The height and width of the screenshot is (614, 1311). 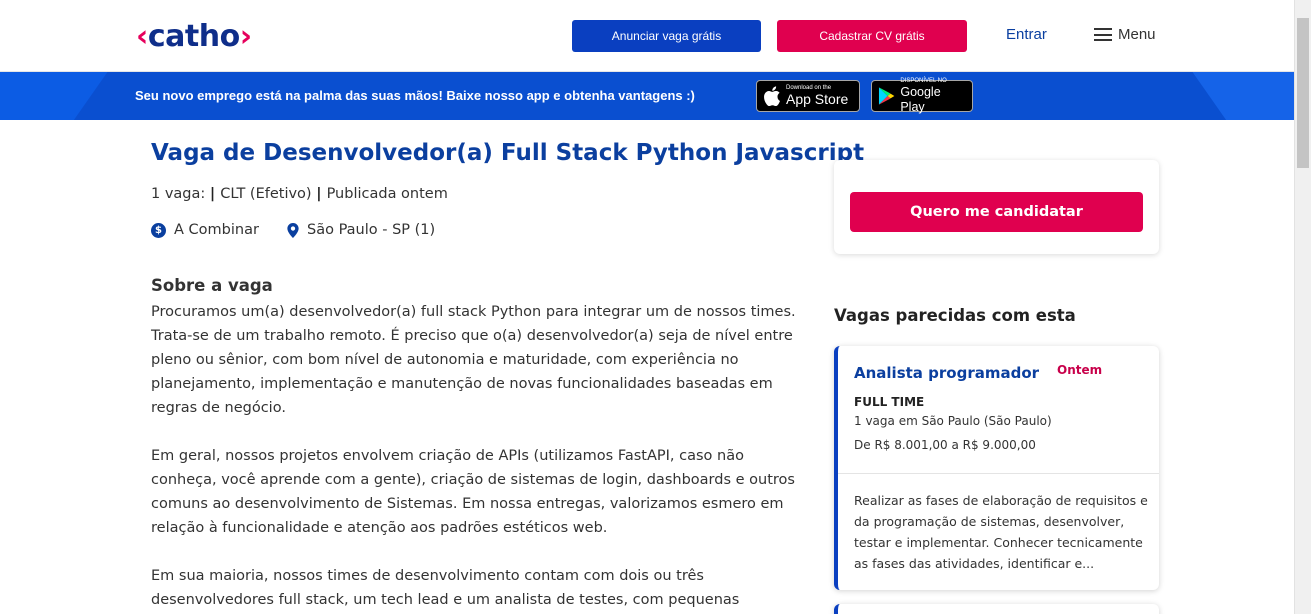 I want to click on job-publicada: Publicada ontem, so click(x=387, y=194).